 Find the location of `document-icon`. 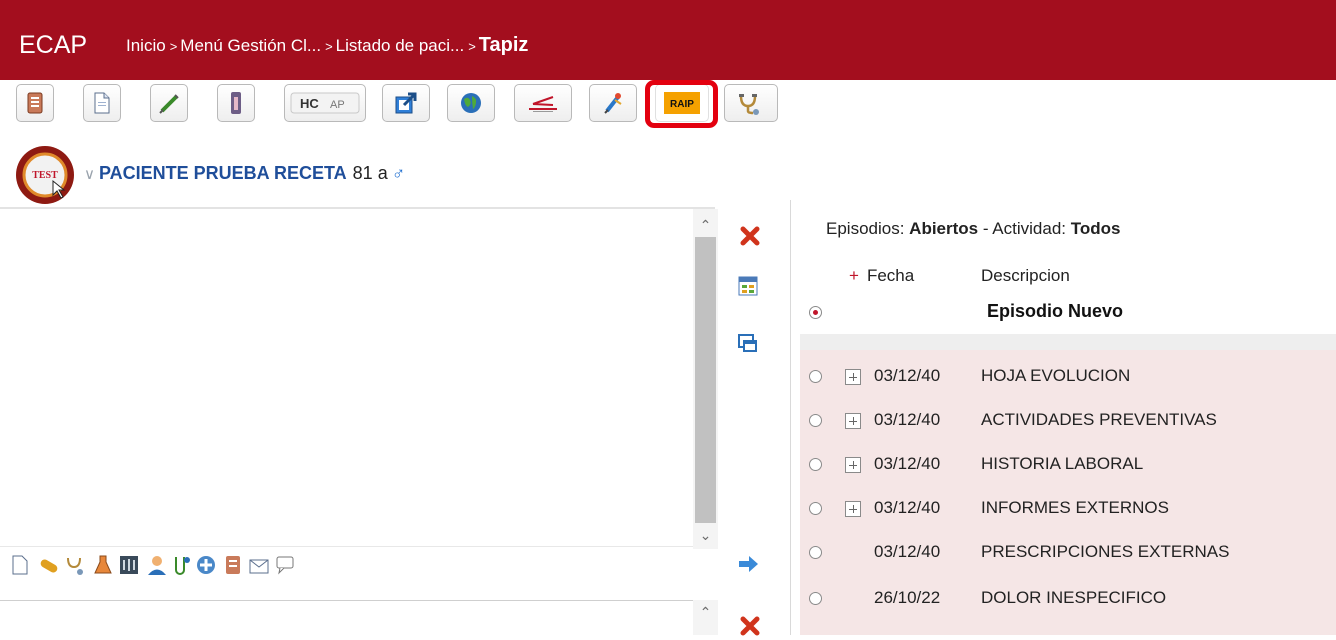

document-icon is located at coordinates (102, 103).